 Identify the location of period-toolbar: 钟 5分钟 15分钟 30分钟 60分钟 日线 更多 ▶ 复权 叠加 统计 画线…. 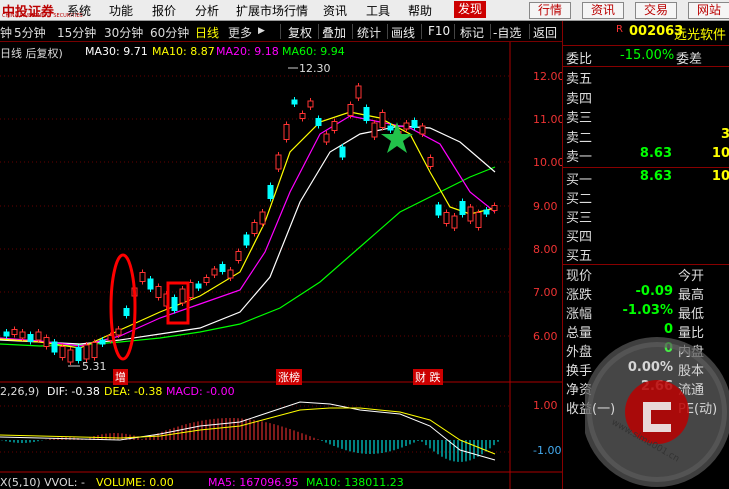
(281, 31).